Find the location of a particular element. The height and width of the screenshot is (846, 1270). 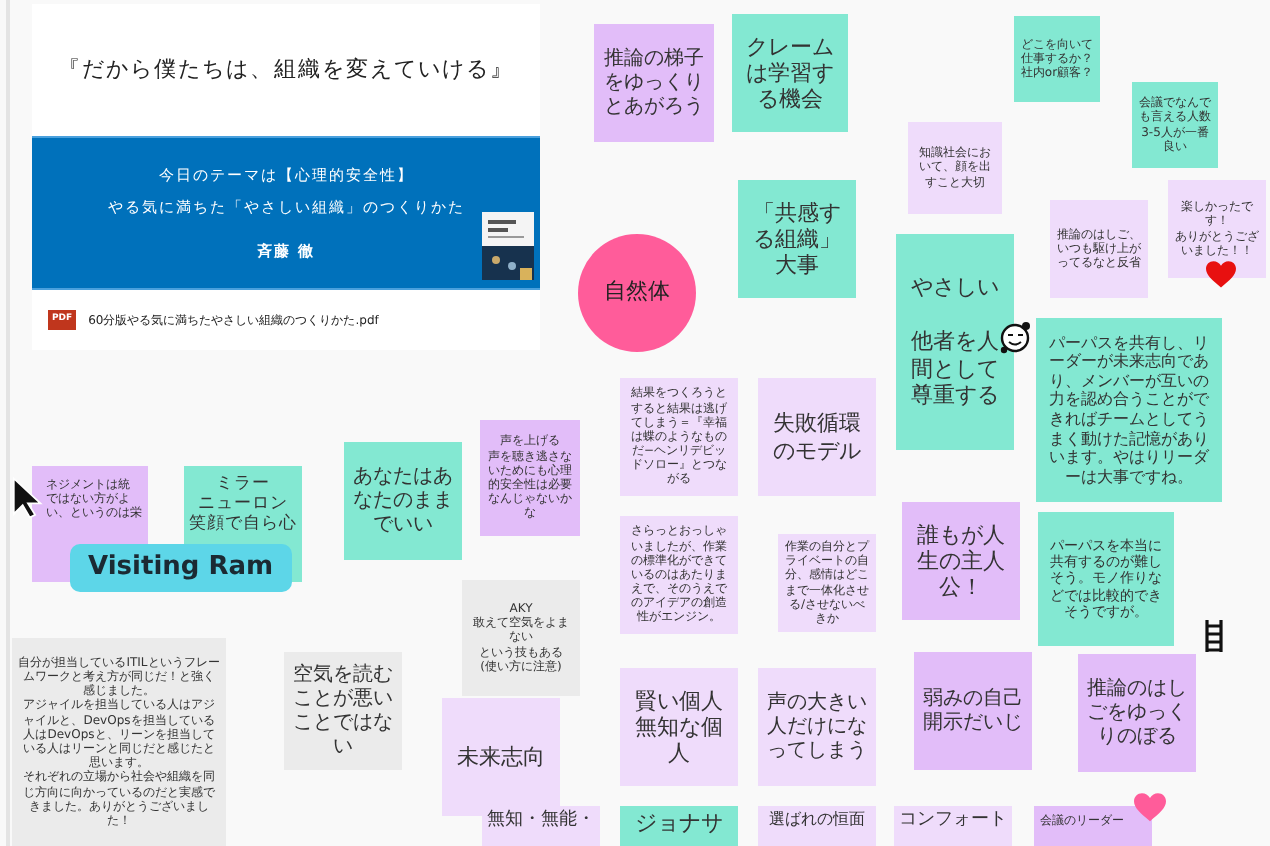

note-text: 空気を読むことが悪いことではない is located at coordinates (343, 711).